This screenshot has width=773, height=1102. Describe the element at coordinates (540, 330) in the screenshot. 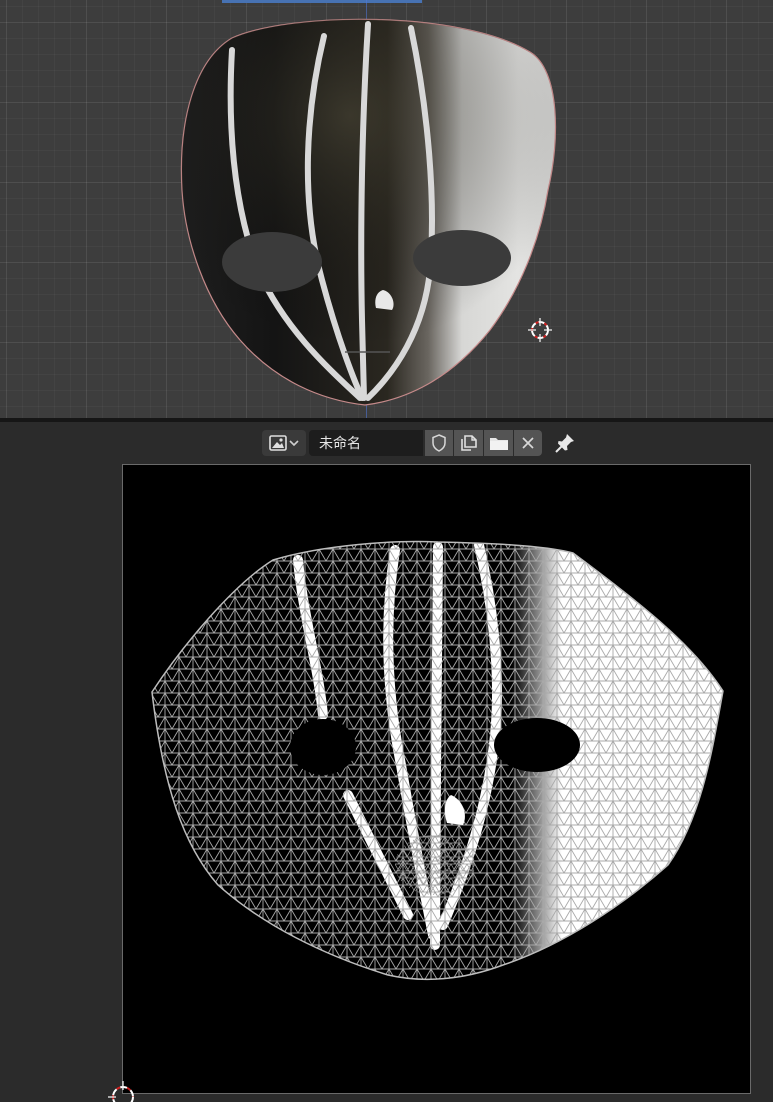

I see `3d-cursor-icon` at that location.